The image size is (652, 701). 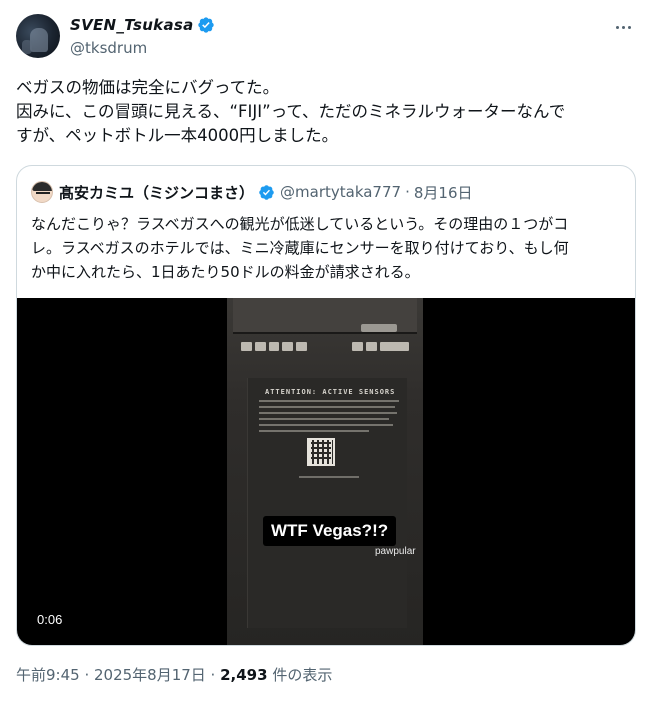 I want to click on minibar-top, so click(x=325, y=316).